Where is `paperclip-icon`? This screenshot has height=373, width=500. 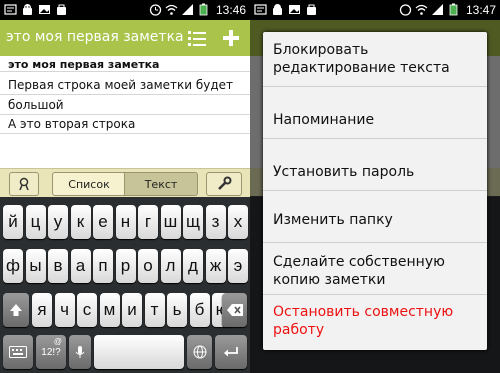
paperclip-icon is located at coordinates (24, 184).